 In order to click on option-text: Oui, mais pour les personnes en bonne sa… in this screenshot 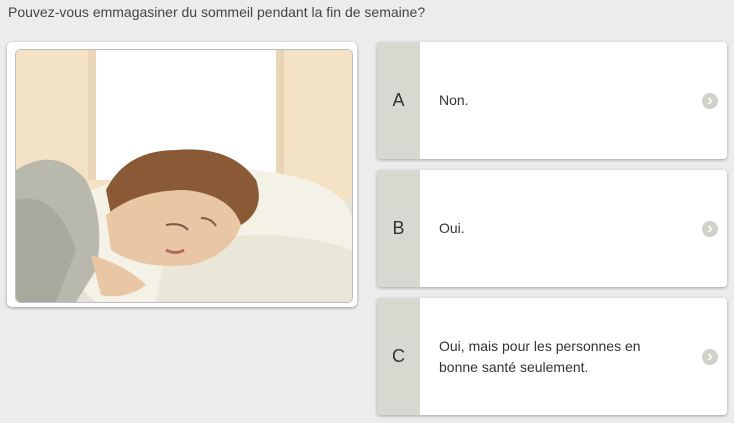, I will do `click(540, 356)`.